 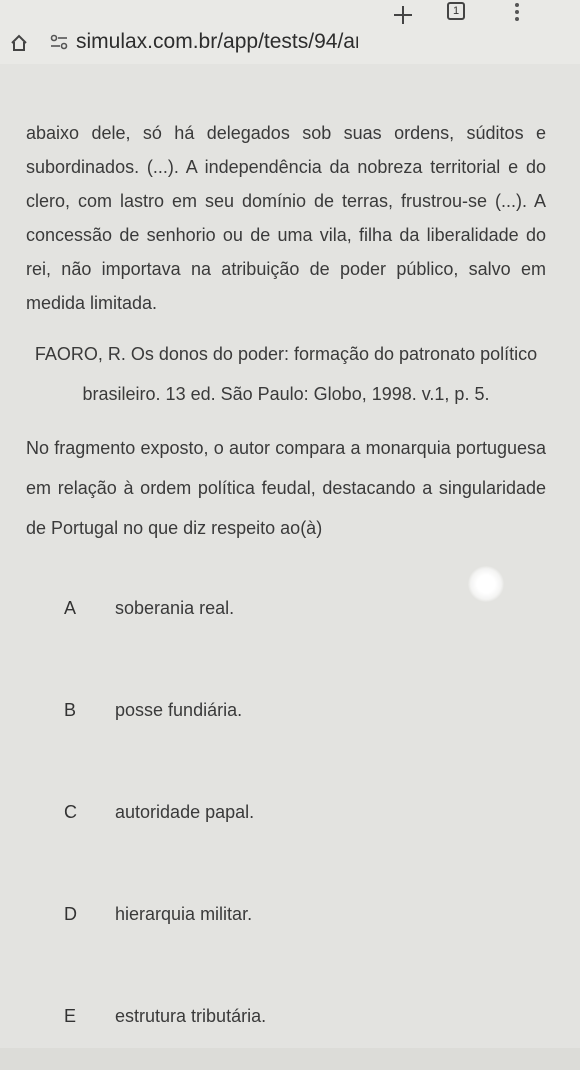 What do you see at coordinates (70, 710) in the screenshot?
I see `option-letter: B` at bounding box center [70, 710].